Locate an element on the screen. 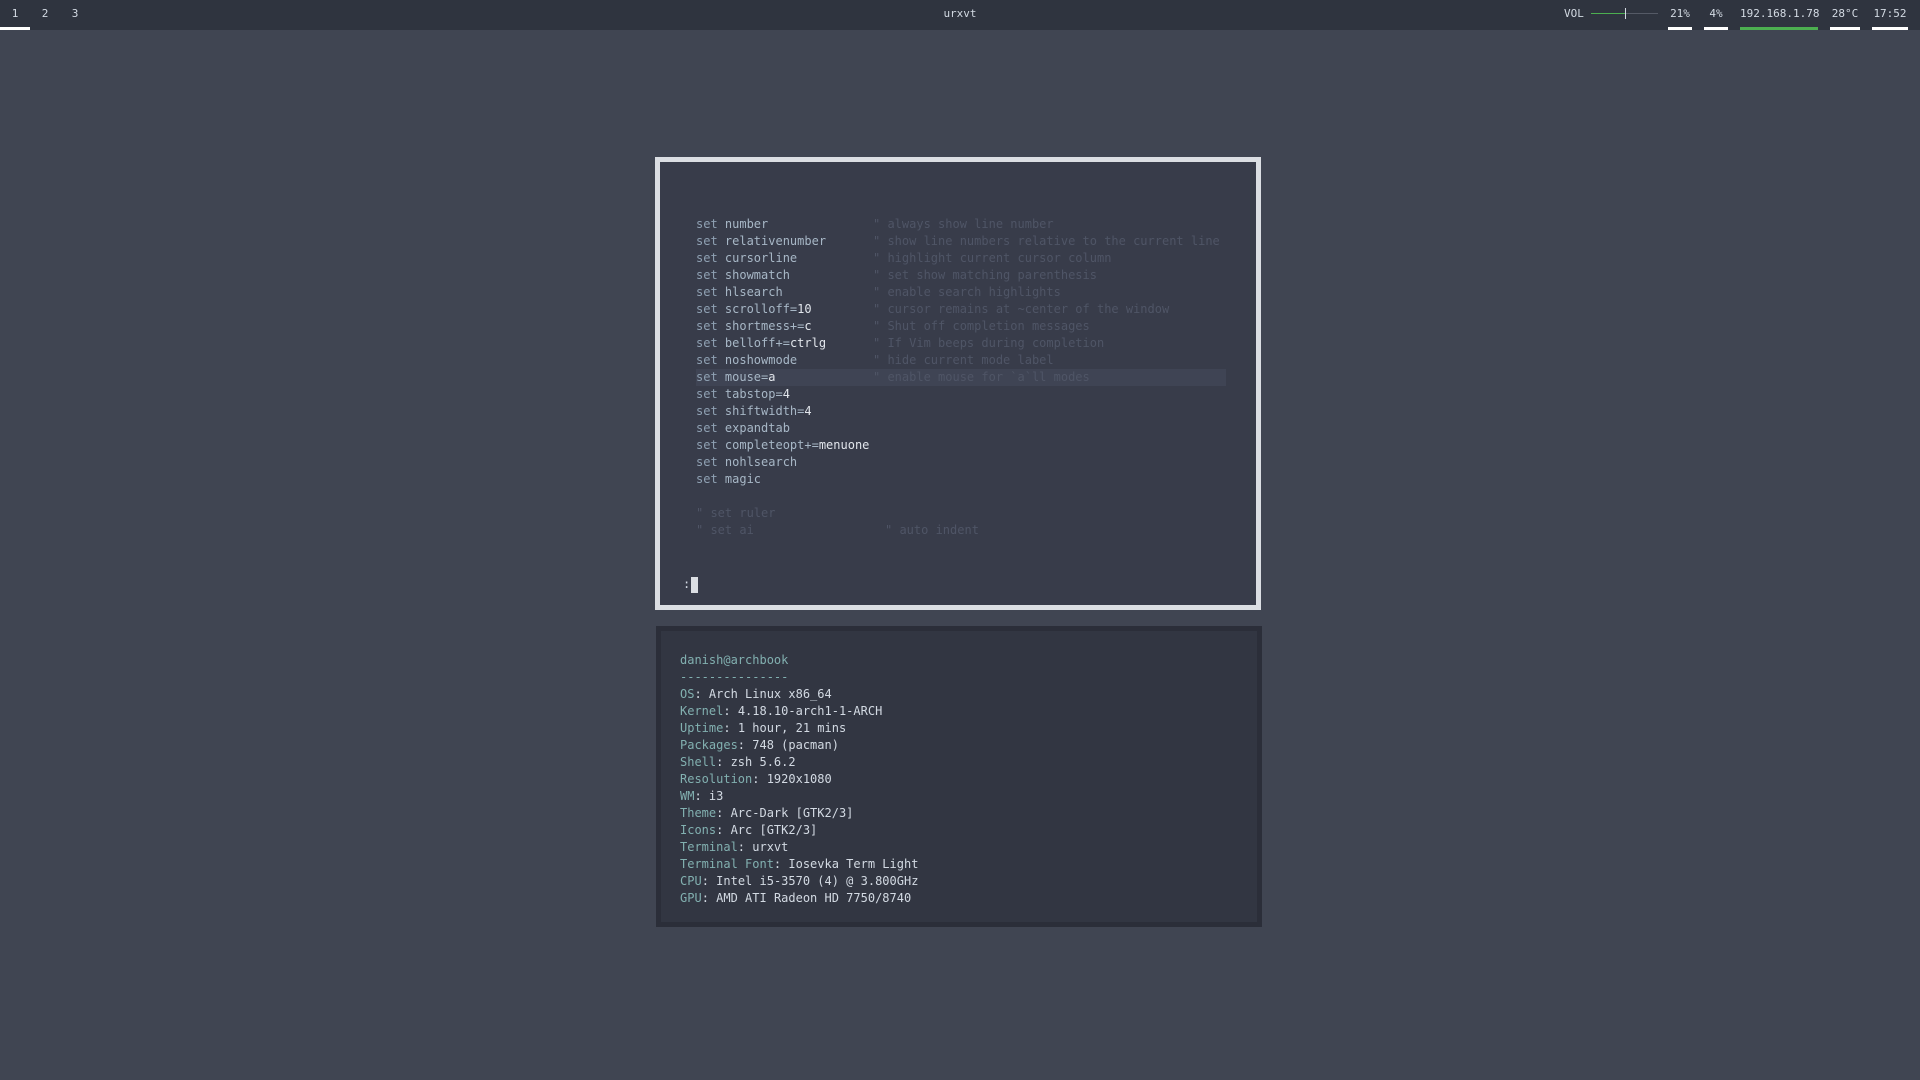 The height and width of the screenshot is (1080, 1920). info-value: Intel i5-3570 (4) @ 3.800GHz is located at coordinates (817, 881).